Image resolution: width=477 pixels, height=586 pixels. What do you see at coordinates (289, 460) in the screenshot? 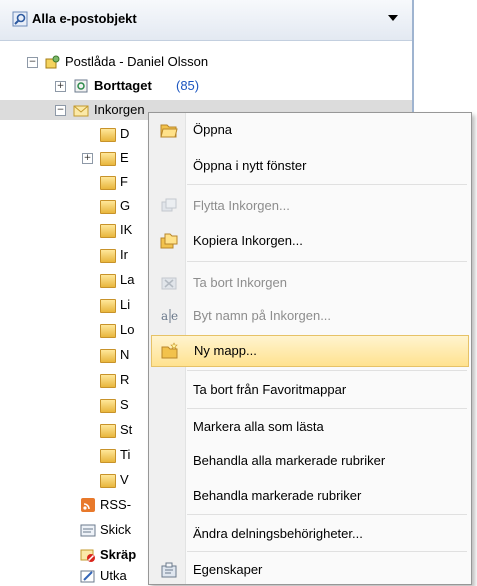
I see `menu-item-label: Behandla alla markerade rubriker` at bounding box center [289, 460].